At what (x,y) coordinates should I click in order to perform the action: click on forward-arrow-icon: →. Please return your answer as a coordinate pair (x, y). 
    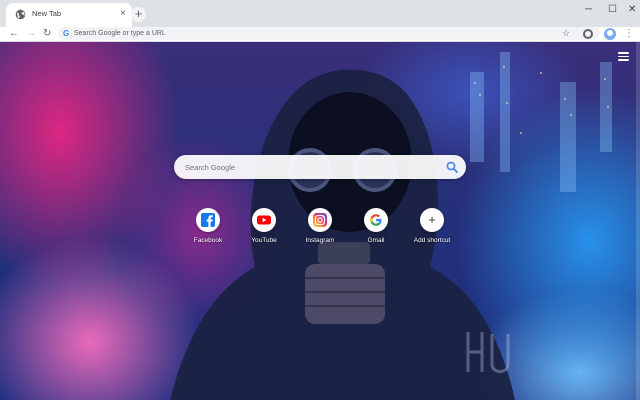
    Looking at the image, I should click on (31, 34).